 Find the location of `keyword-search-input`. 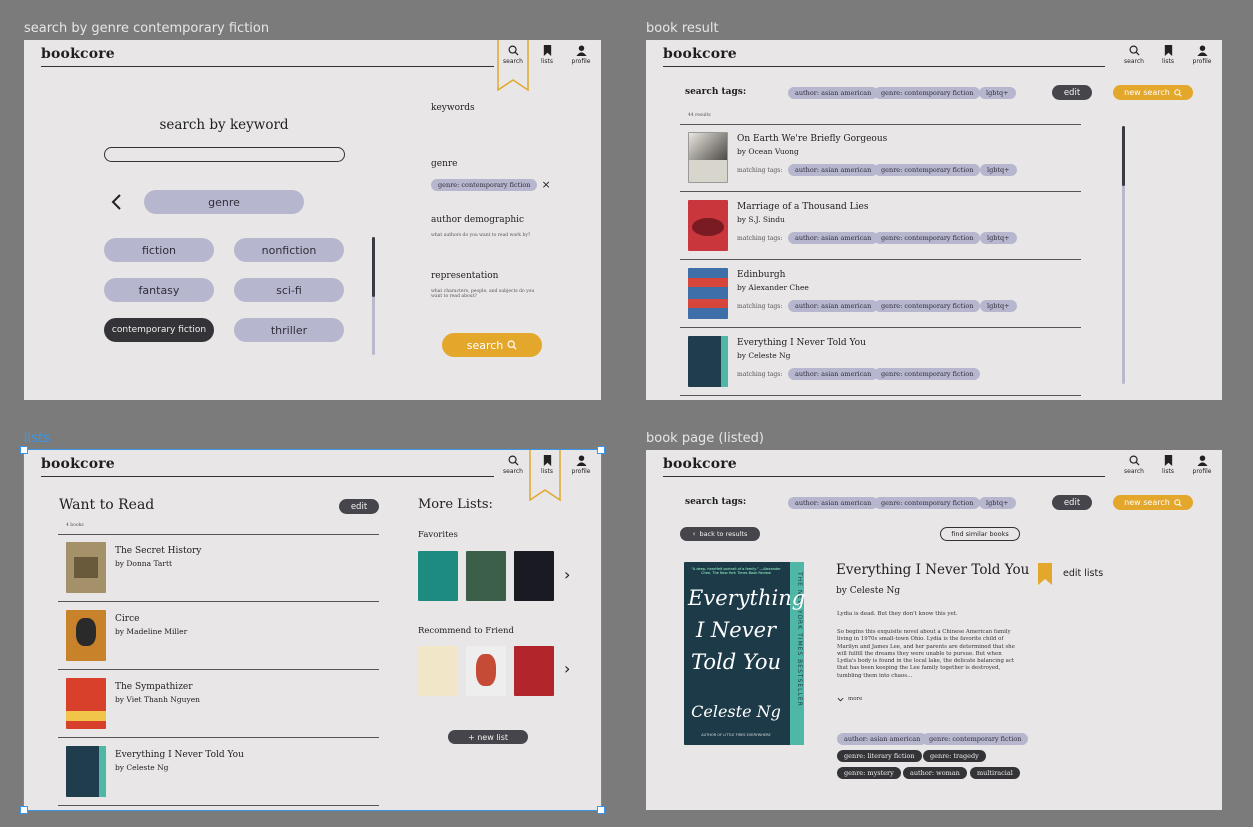

keyword-search-input is located at coordinates (224, 154).